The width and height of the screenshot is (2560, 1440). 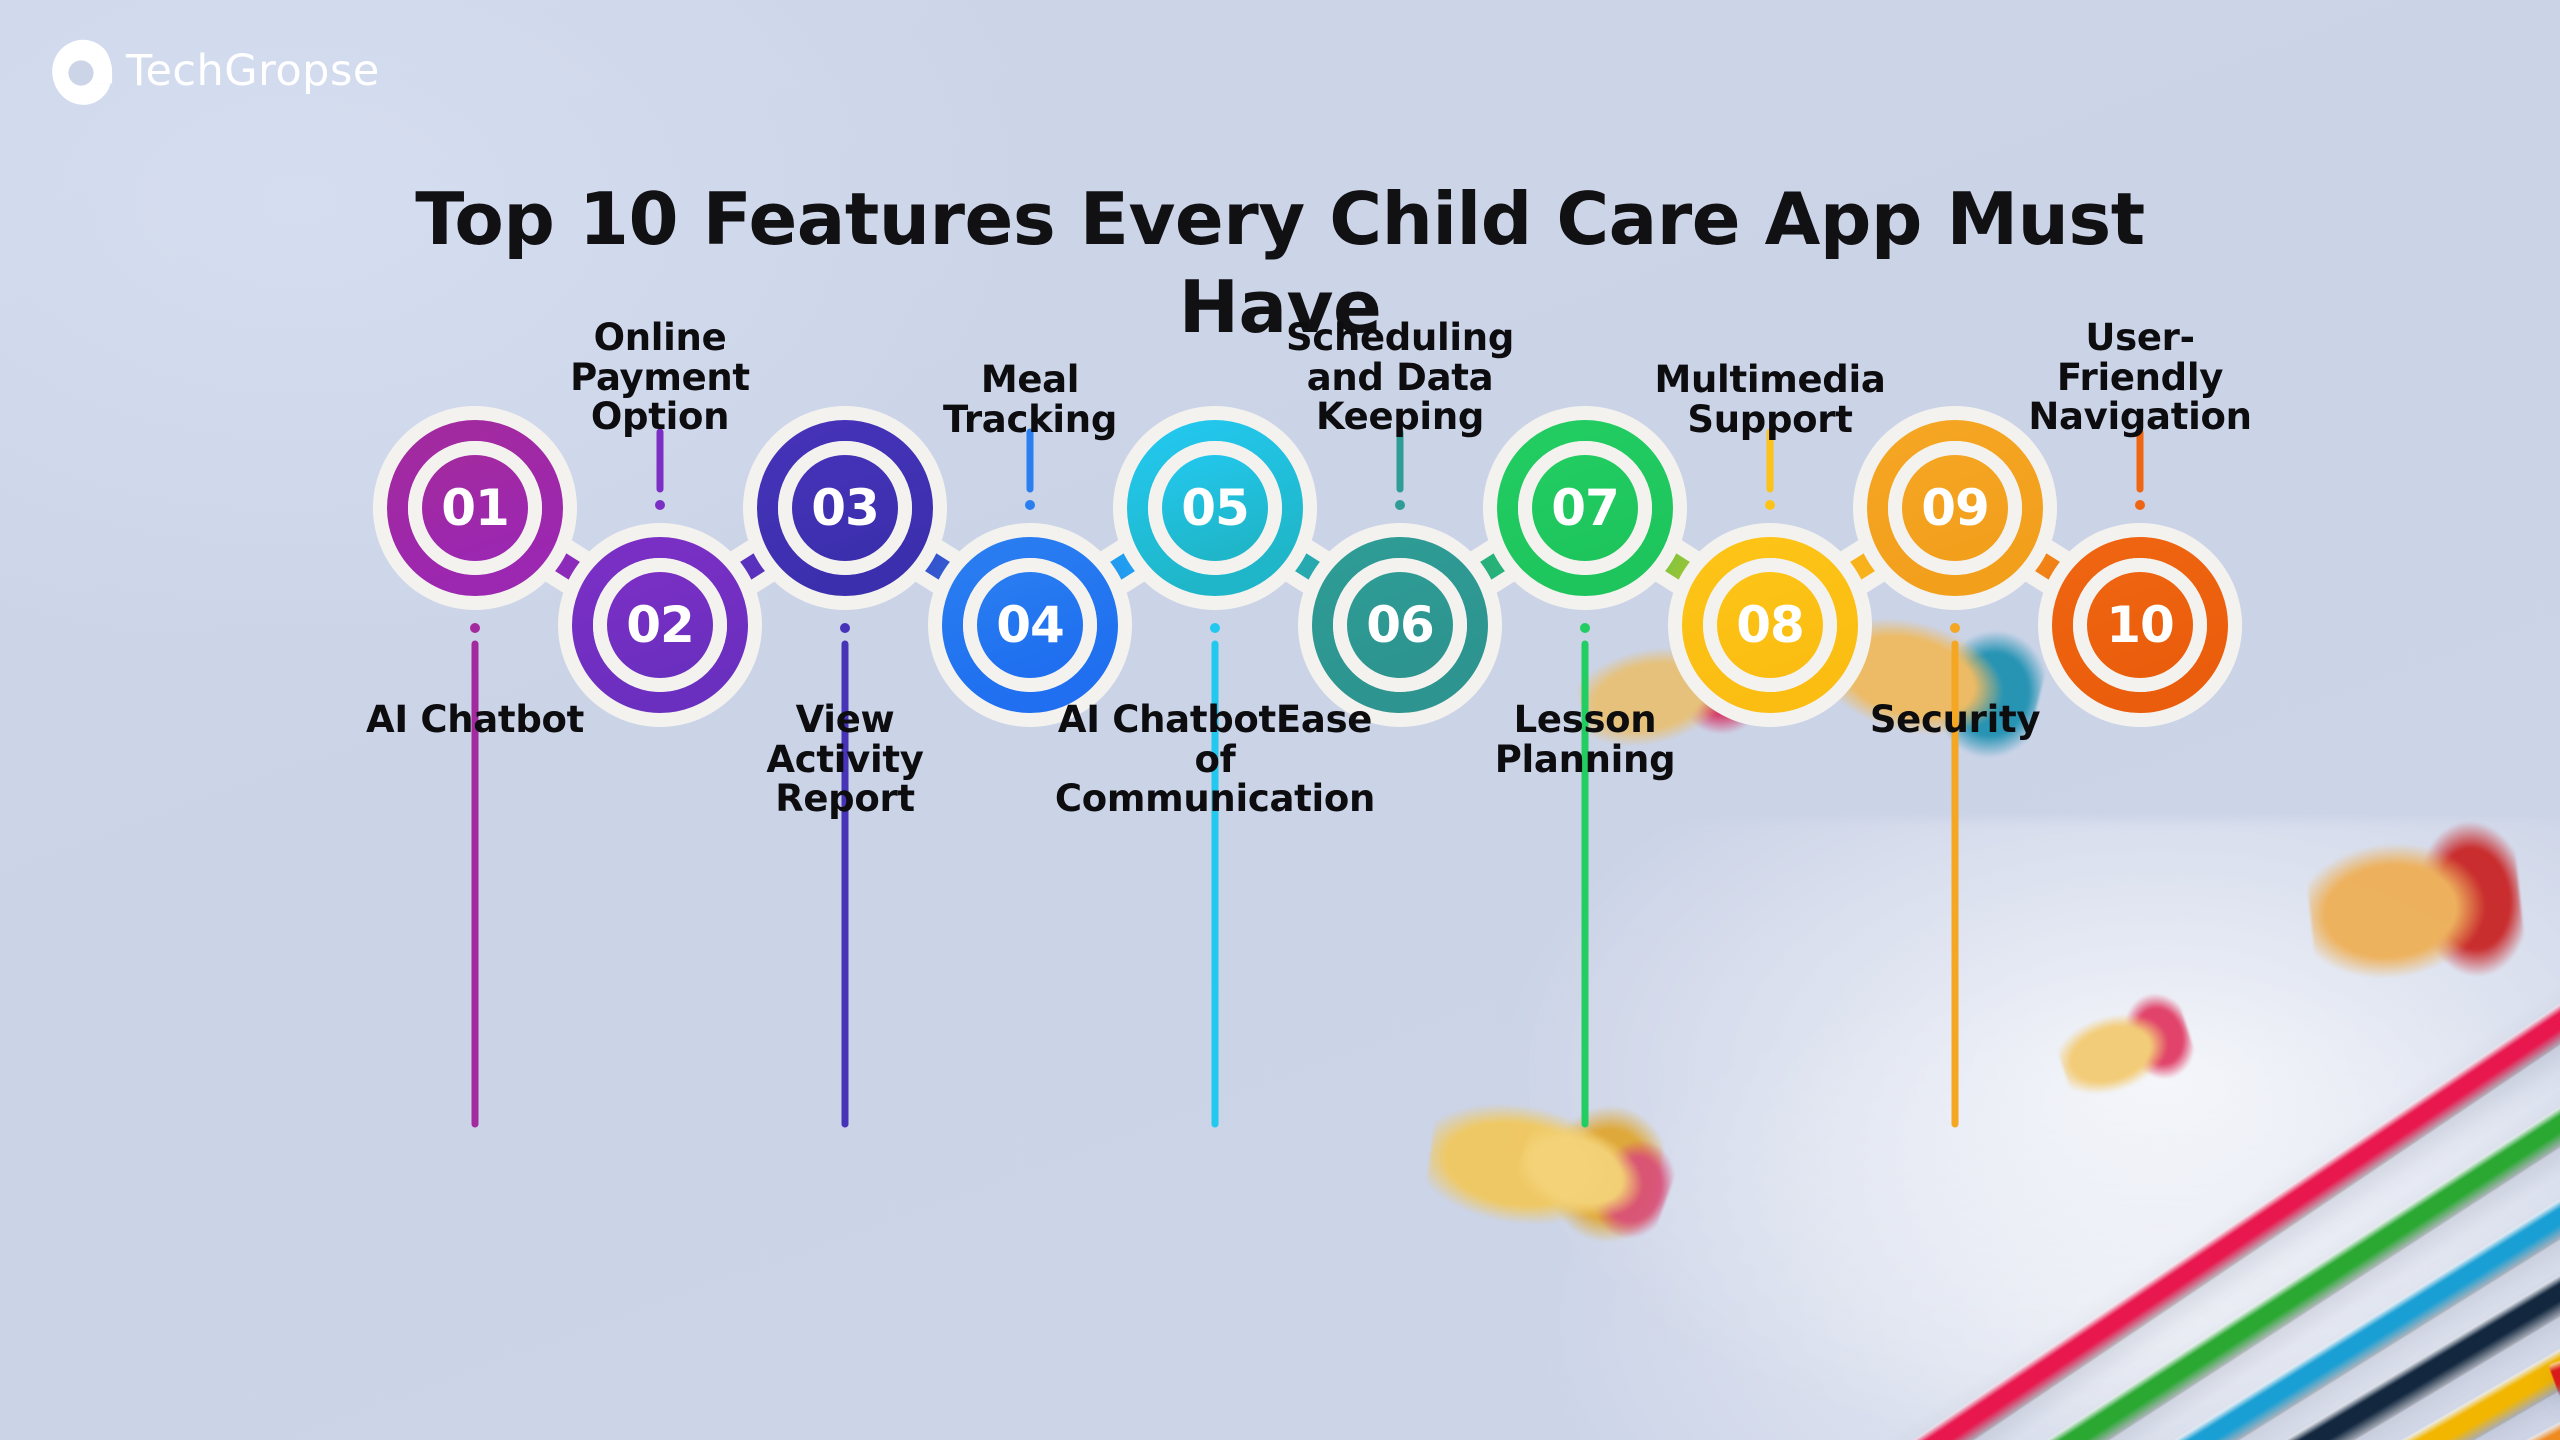 What do you see at coordinates (475, 719) in the screenshot?
I see `step-label-01: AI Chatbot` at bounding box center [475, 719].